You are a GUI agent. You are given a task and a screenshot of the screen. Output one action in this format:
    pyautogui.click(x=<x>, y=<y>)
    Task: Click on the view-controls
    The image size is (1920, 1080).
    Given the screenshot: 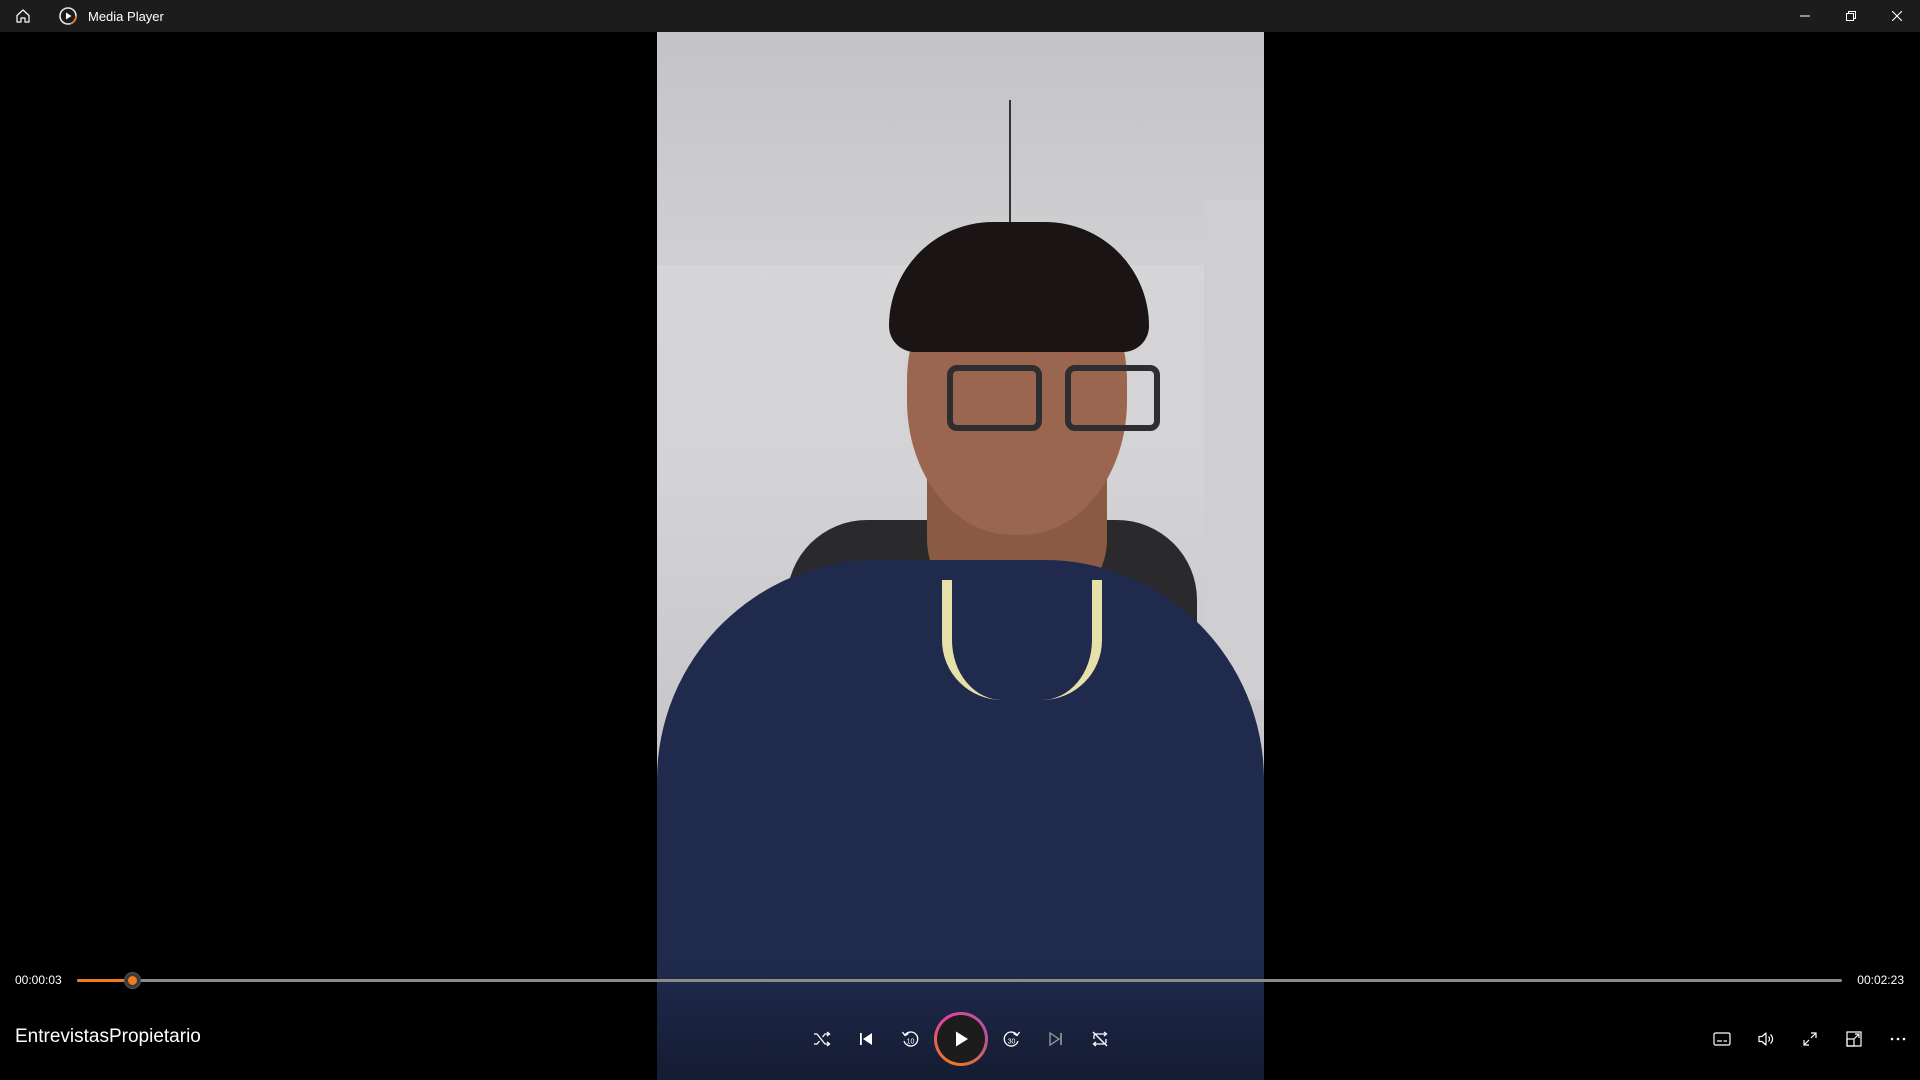 What is the action you would take?
    pyautogui.click(x=1810, y=1039)
    